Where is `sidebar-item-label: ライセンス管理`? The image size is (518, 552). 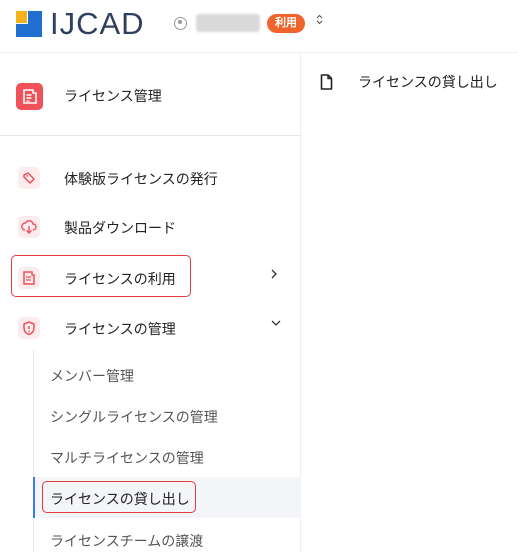
sidebar-item-label: ライセンス管理 is located at coordinates (113, 96).